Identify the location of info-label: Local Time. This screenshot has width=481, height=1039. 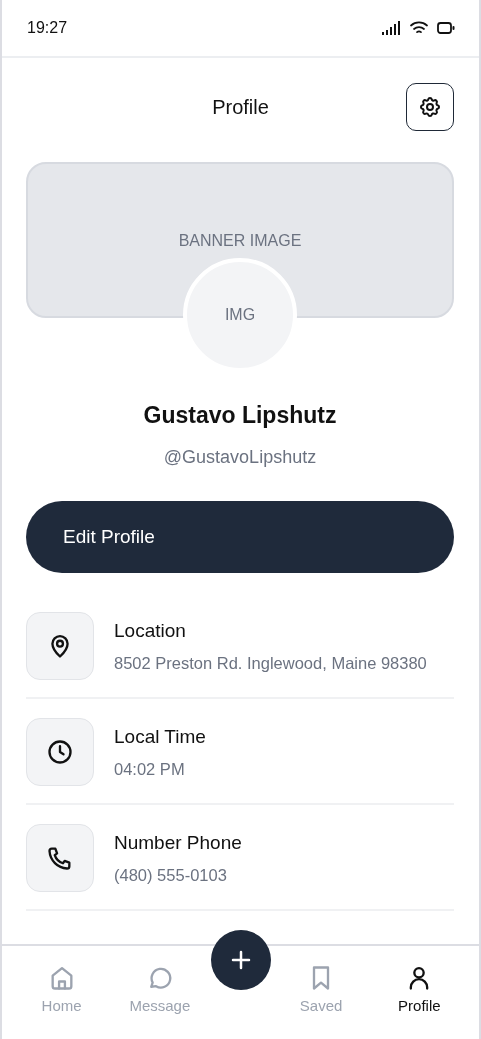
(160, 736).